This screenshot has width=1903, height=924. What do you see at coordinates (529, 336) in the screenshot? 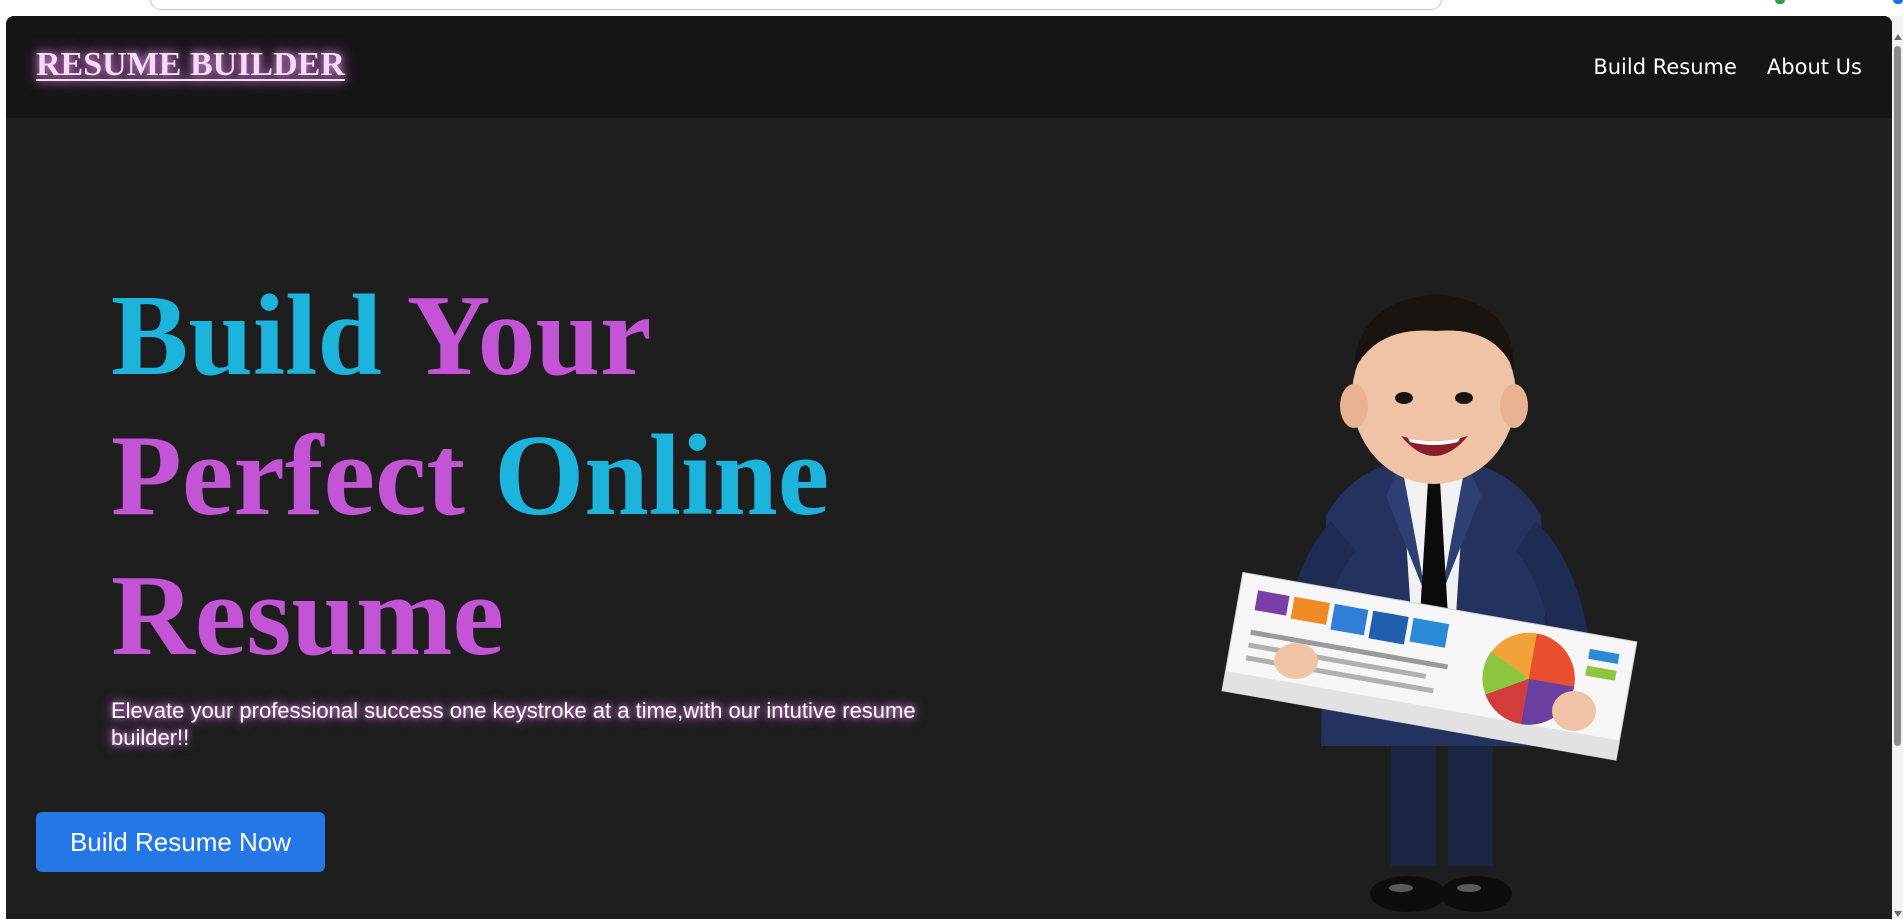
I see `hero-title-word: Your` at bounding box center [529, 336].